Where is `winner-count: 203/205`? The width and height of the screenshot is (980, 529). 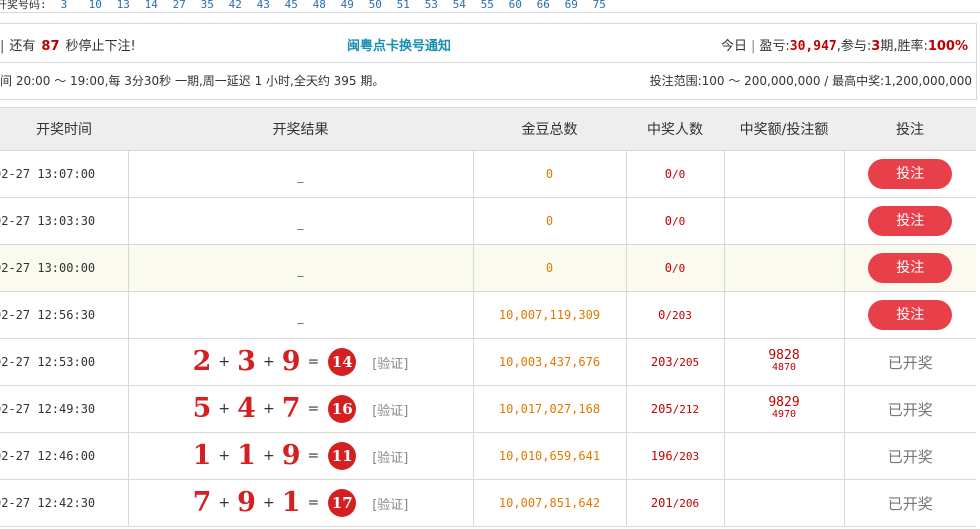 winner-count: 203/205 is located at coordinates (675, 362).